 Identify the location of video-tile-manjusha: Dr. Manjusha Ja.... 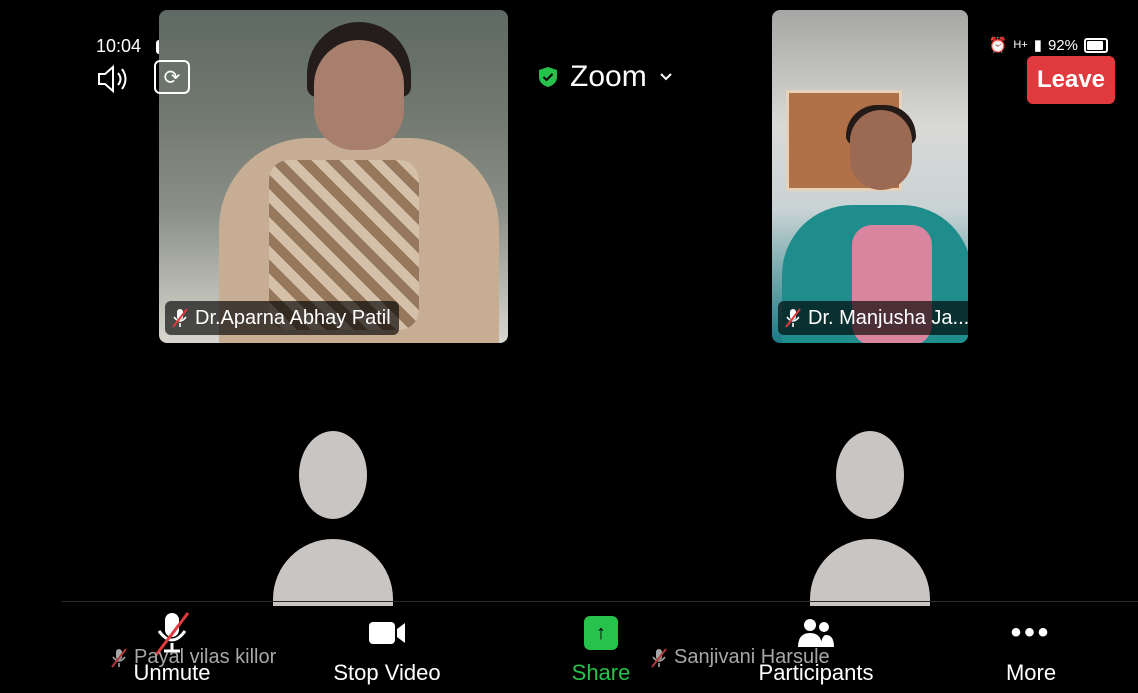
(870, 176).